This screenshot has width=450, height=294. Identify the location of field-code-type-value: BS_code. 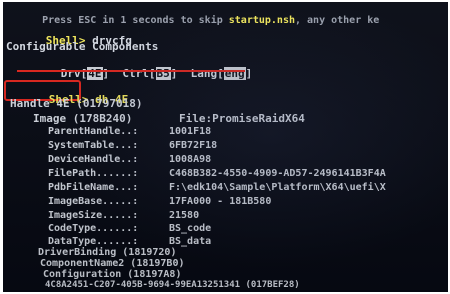
(190, 228).